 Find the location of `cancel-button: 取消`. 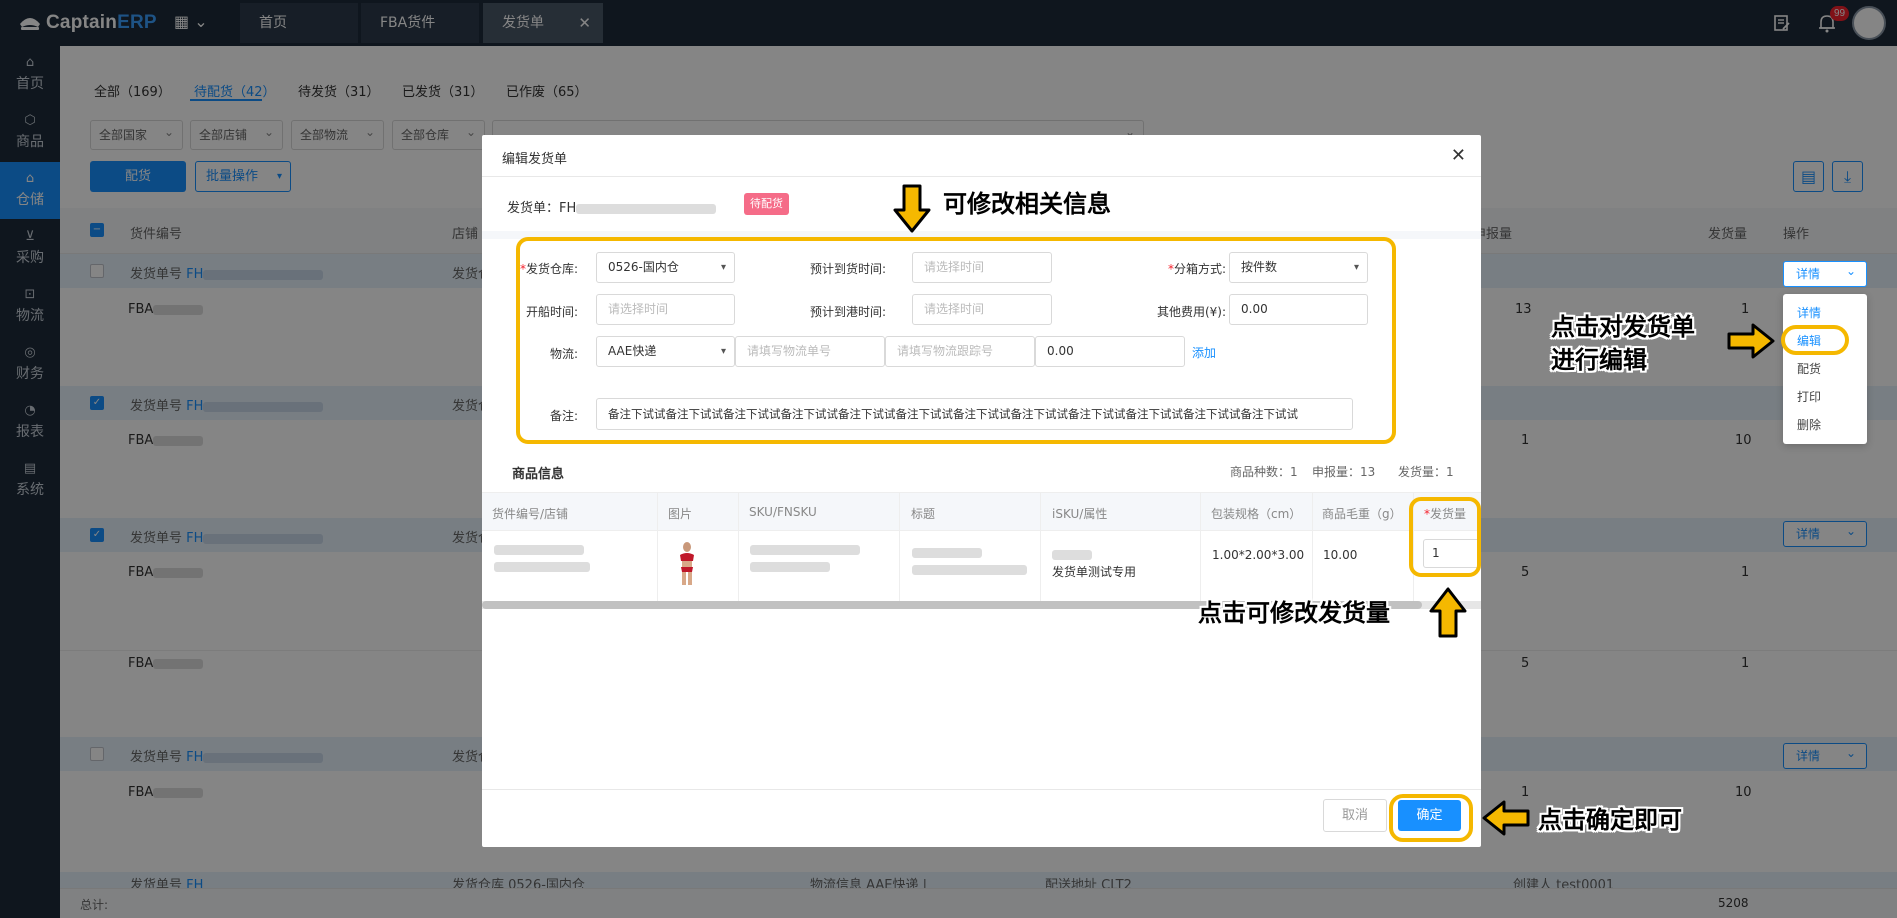

cancel-button: 取消 is located at coordinates (1355, 815).